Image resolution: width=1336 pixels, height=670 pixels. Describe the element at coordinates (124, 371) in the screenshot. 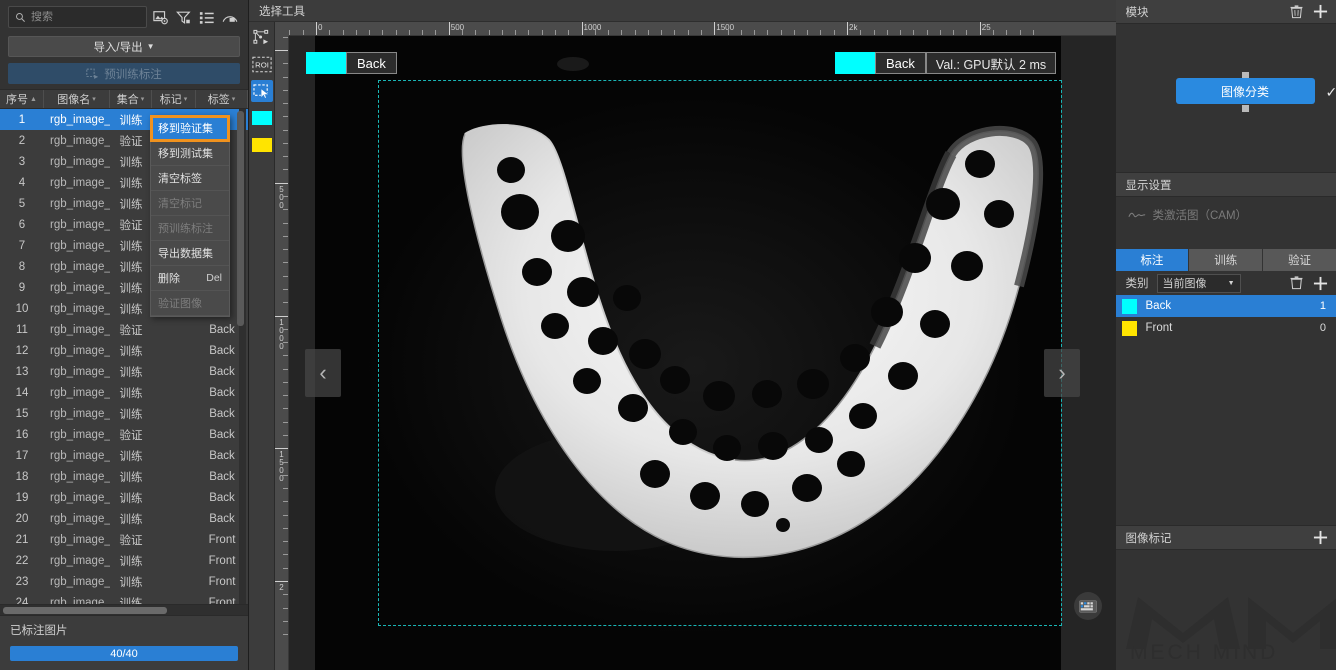

I see `table-row: 13rgb_image_...训练Back` at that location.